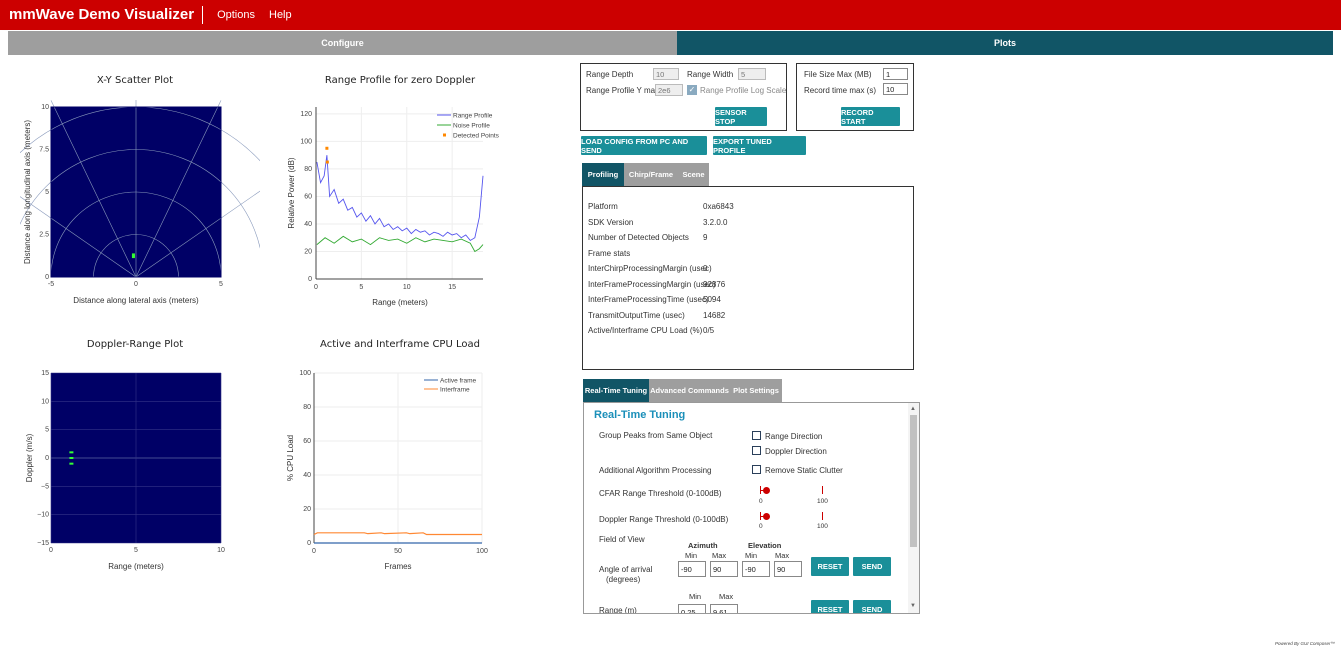 This screenshot has width=1341, height=648. I want to click on cfar-max-label: 100, so click(822, 501).